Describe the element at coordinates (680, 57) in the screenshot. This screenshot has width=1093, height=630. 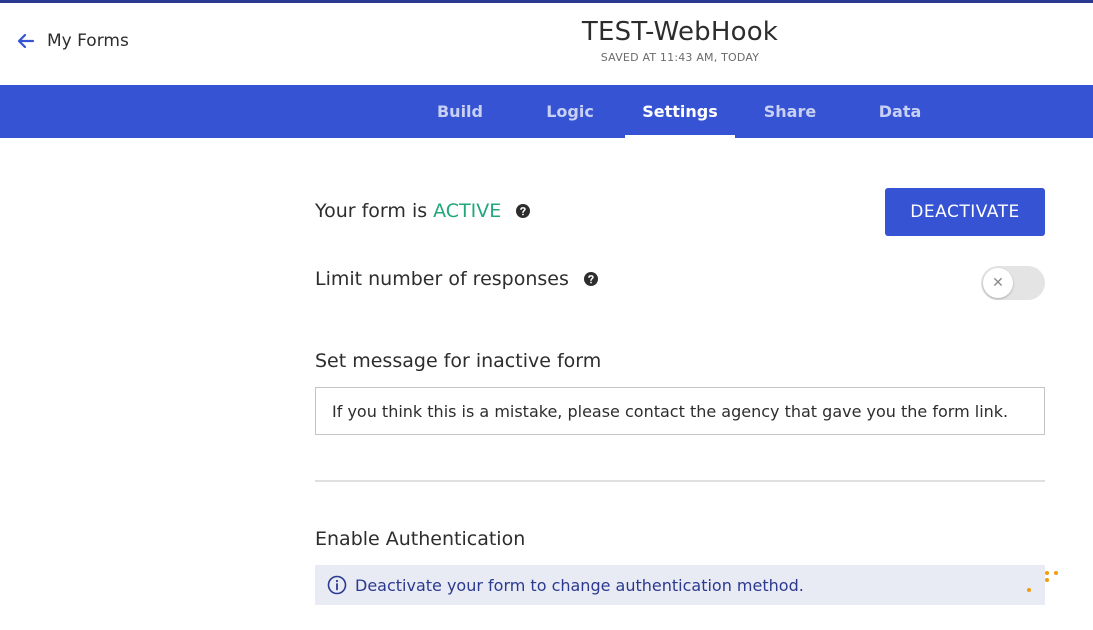
I see `saved-status: SAVED AT 11:43 AM, TODAY` at that location.